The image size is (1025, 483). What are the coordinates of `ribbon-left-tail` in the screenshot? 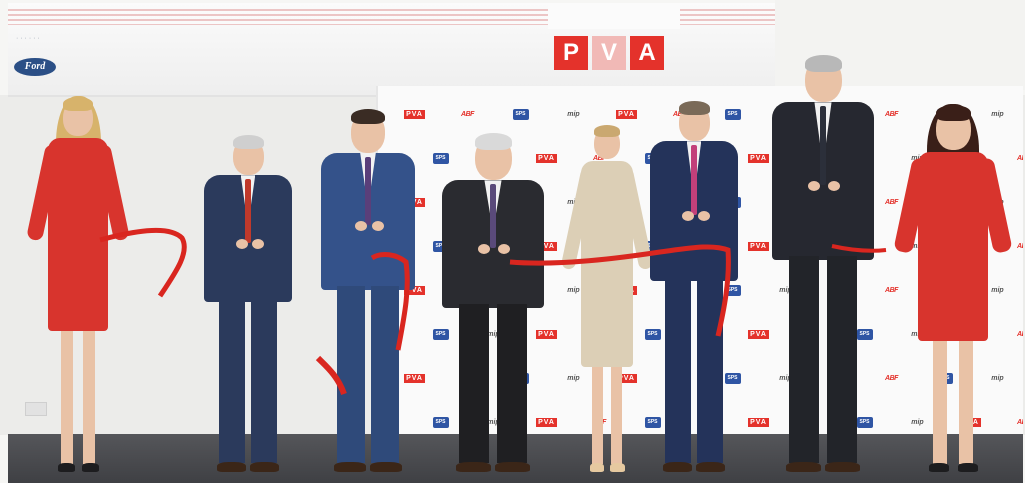 It's located at (143, 262).